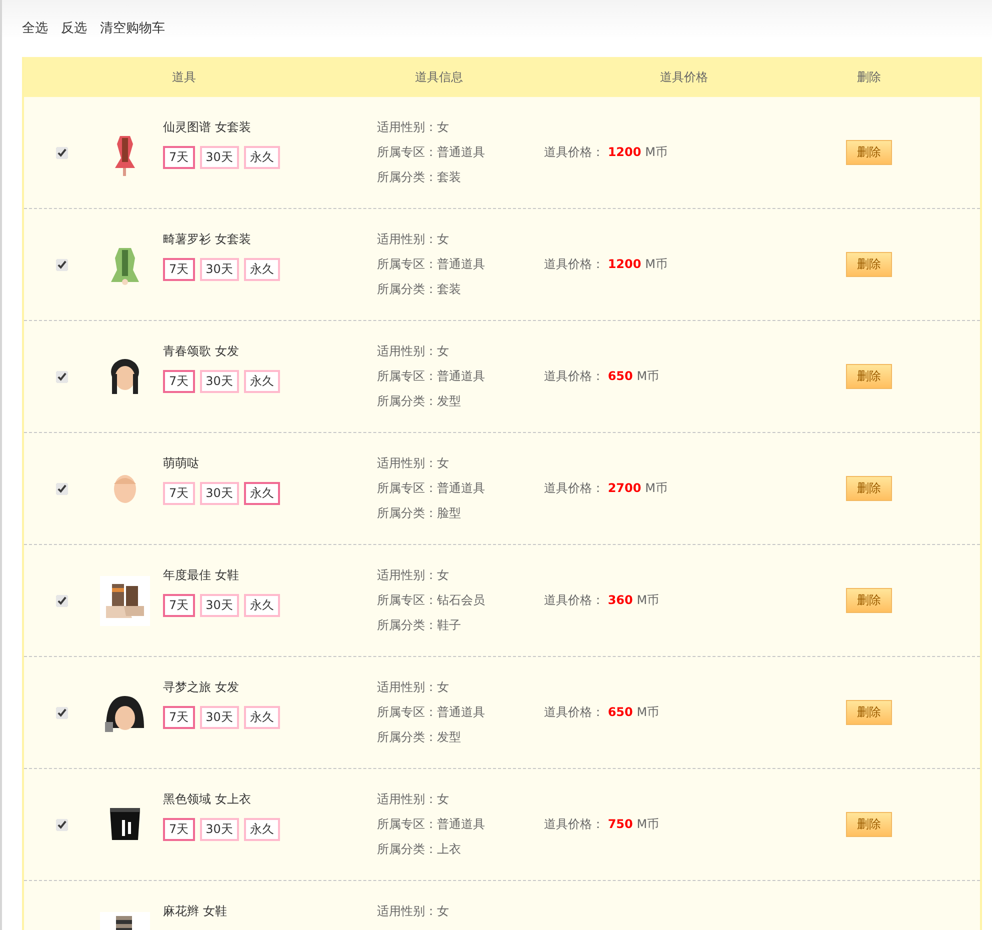 The width and height of the screenshot is (992, 930). Describe the element at coordinates (207, 127) in the screenshot. I see `item-name: 仙灵图谱 女套装` at that location.